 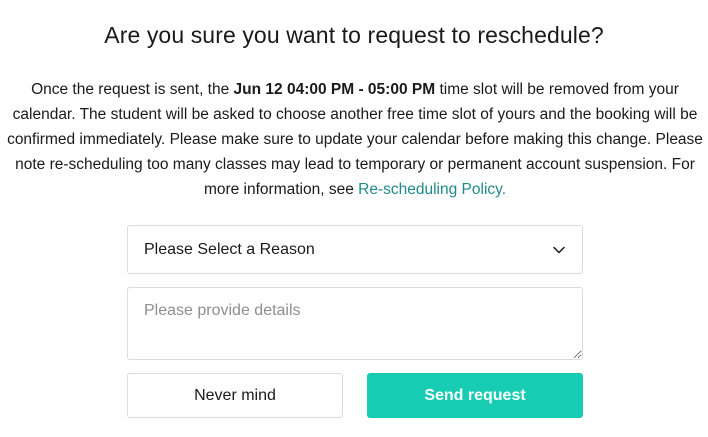 What do you see at coordinates (355, 323) in the screenshot?
I see `details-input` at bounding box center [355, 323].